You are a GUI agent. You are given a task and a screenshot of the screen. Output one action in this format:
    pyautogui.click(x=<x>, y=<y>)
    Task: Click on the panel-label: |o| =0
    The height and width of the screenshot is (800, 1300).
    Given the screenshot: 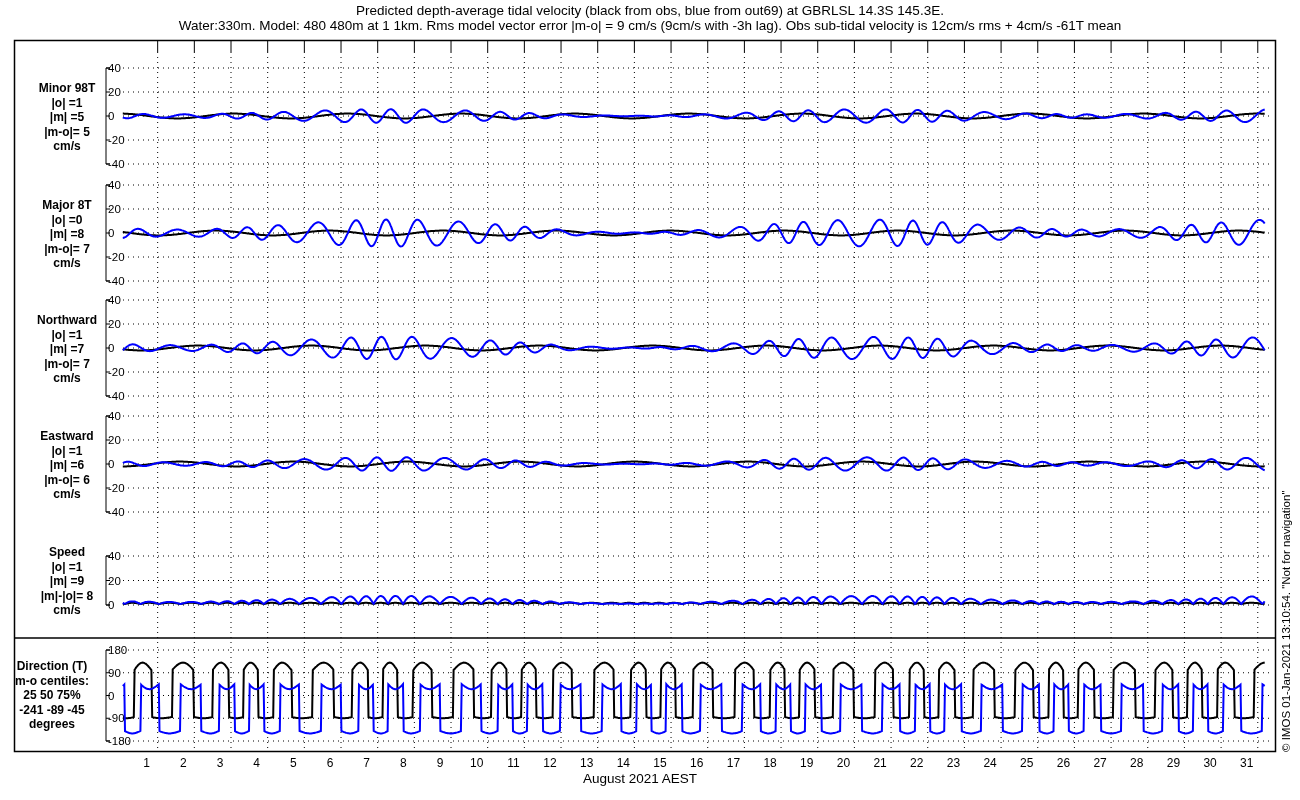 What is the action you would take?
    pyautogui.click(x=67, y=219)
    